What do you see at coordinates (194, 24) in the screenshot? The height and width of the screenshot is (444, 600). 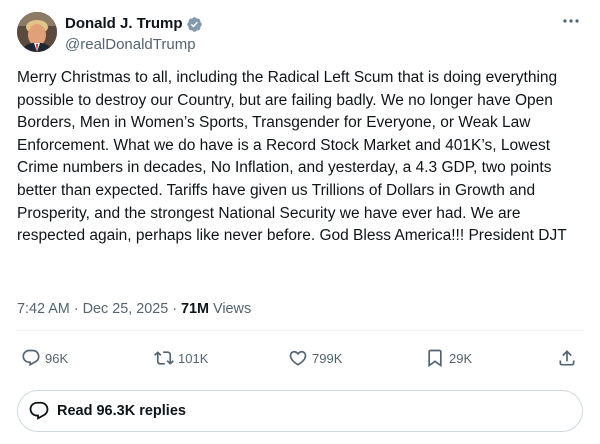 I see `verified-badge-icon` at bounding box center [194, 24].